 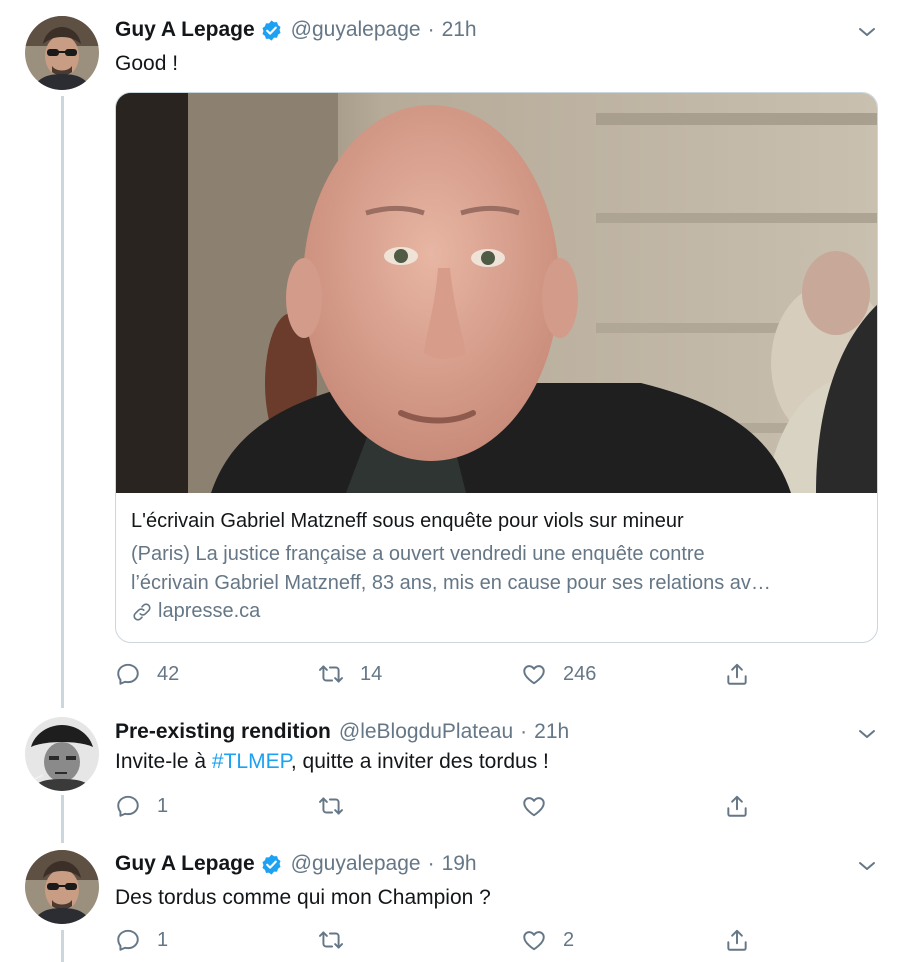 What do you see at coordinates (569, 939) in the screenshot?
I see `like-count: 2` at bounding box center [569, 939].